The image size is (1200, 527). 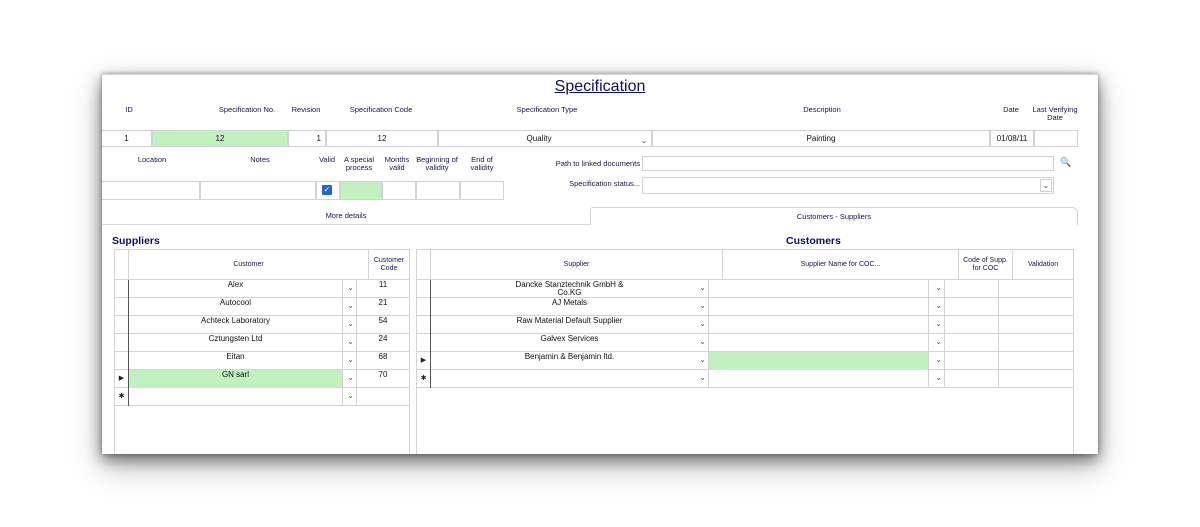 What do you see at coordinates (383, 307) in the screenshot?
I see `customer-code-cell: 21` at bounding box center [383, 307].